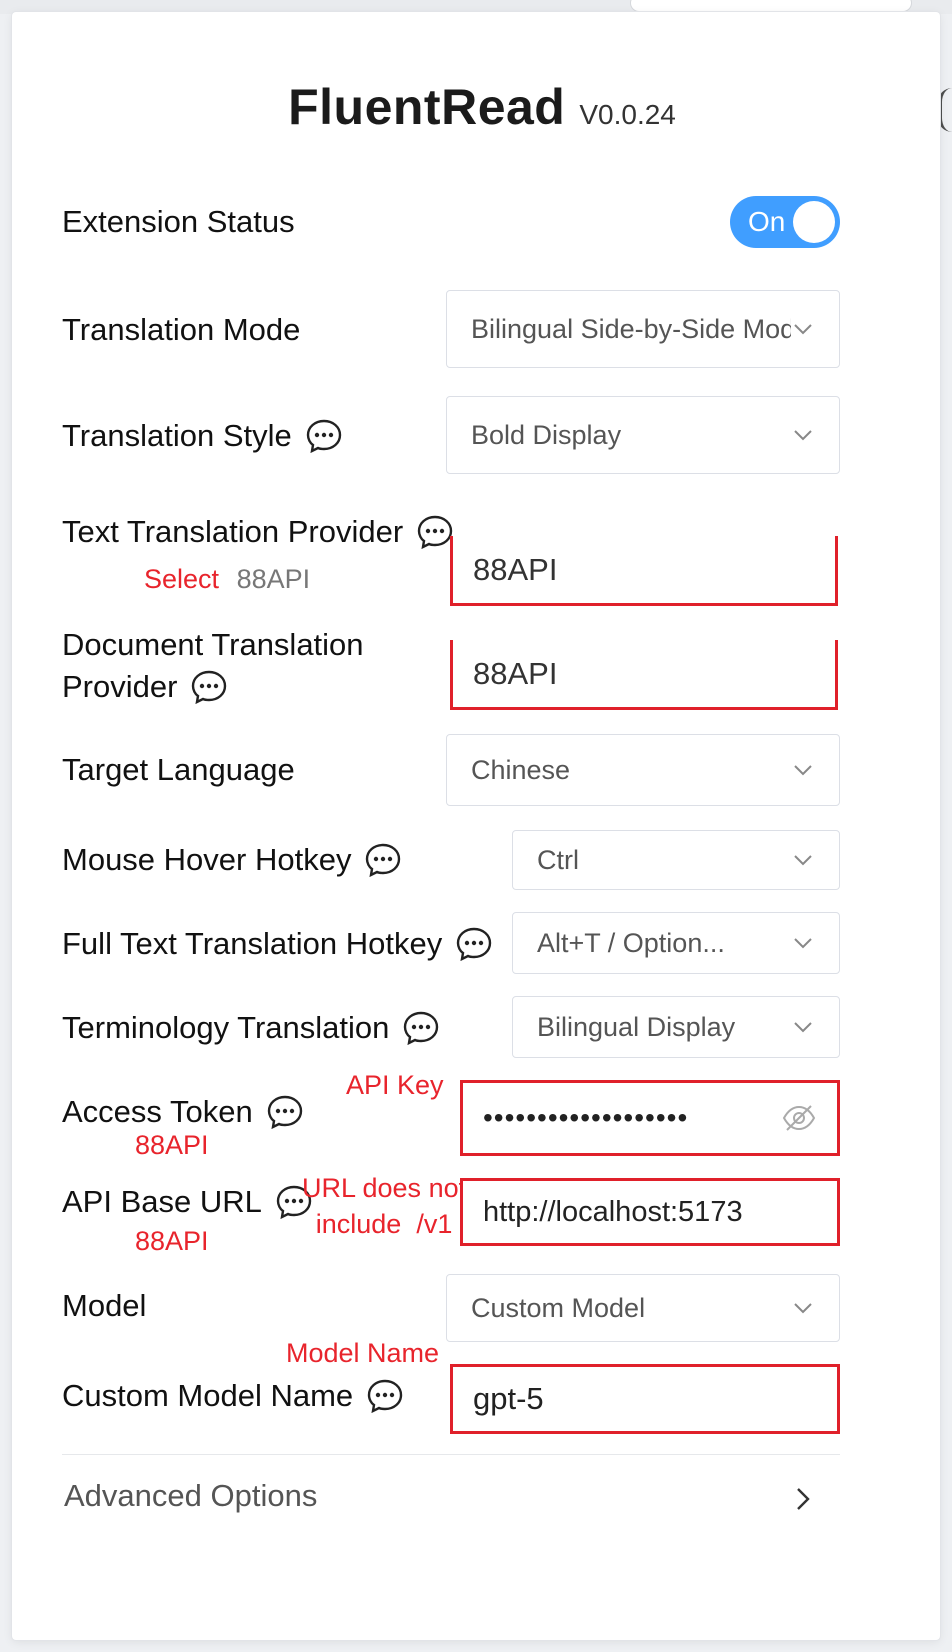 Image resolution: width=952 pixels, height=1652 pixels. I want to click on access-token-value: •••••••••••••••••••, so click(586, 1117).